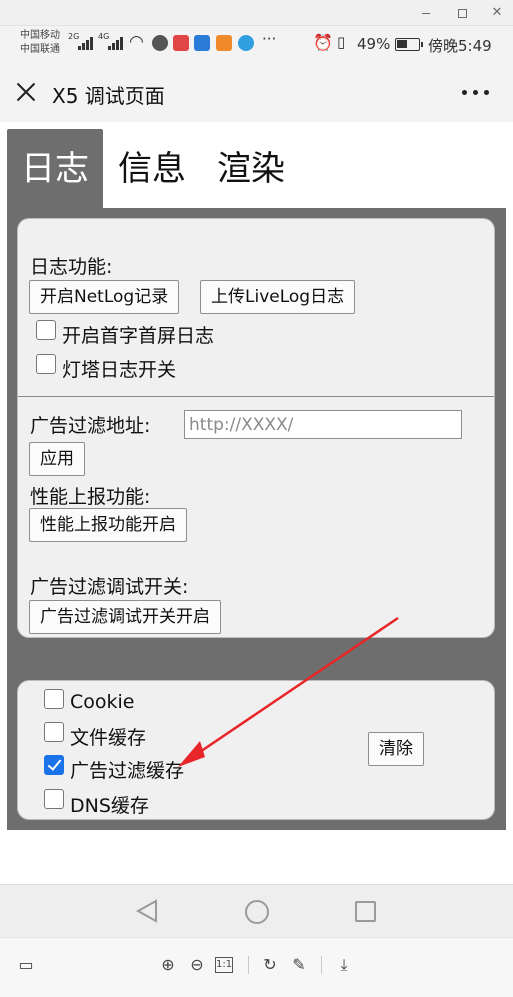 The width and height of the screenshot is (513, 997). What do you see at coordinates (90, 497) in the screenshot?
I see `perf-report-label: 性能上报功能:` at bounding box center [90, 497].